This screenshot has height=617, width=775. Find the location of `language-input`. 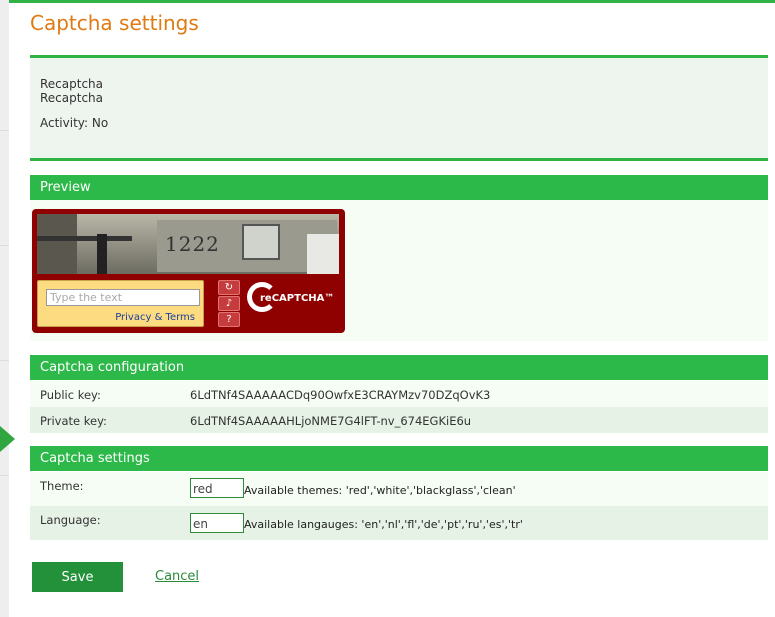

language-input is located at coordinates (217, 523).